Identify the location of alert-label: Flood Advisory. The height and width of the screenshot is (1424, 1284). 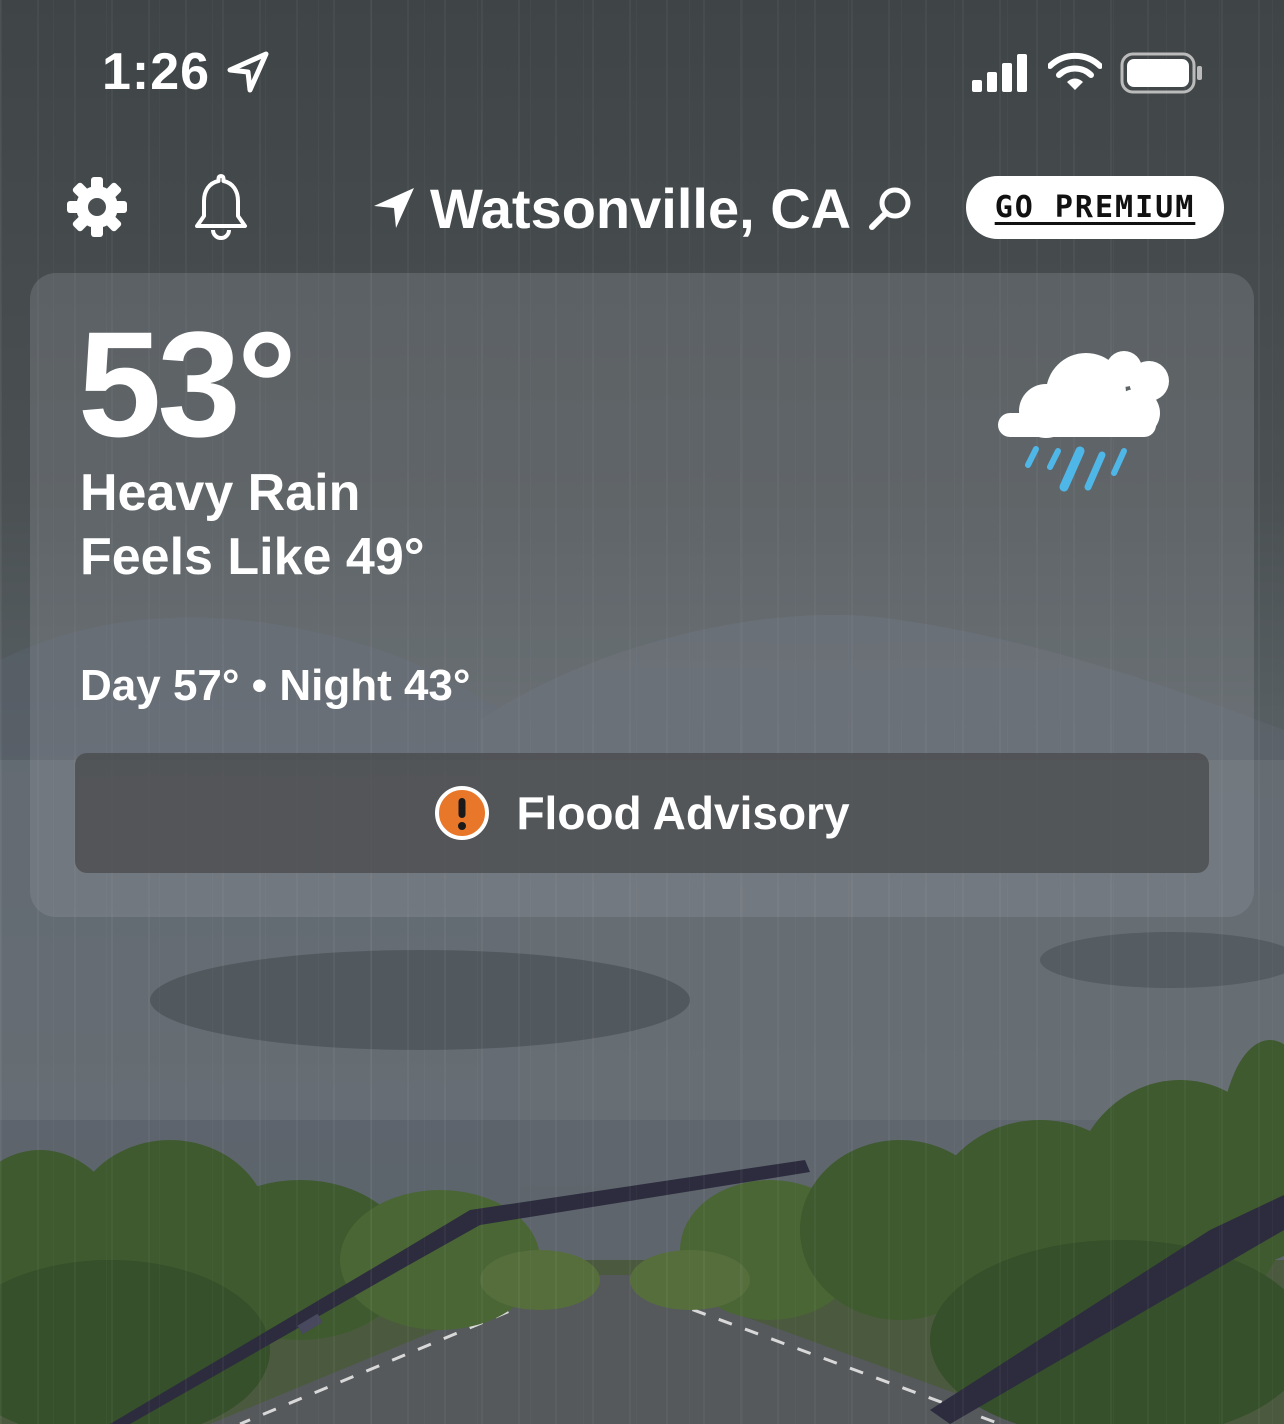
(683, 813).